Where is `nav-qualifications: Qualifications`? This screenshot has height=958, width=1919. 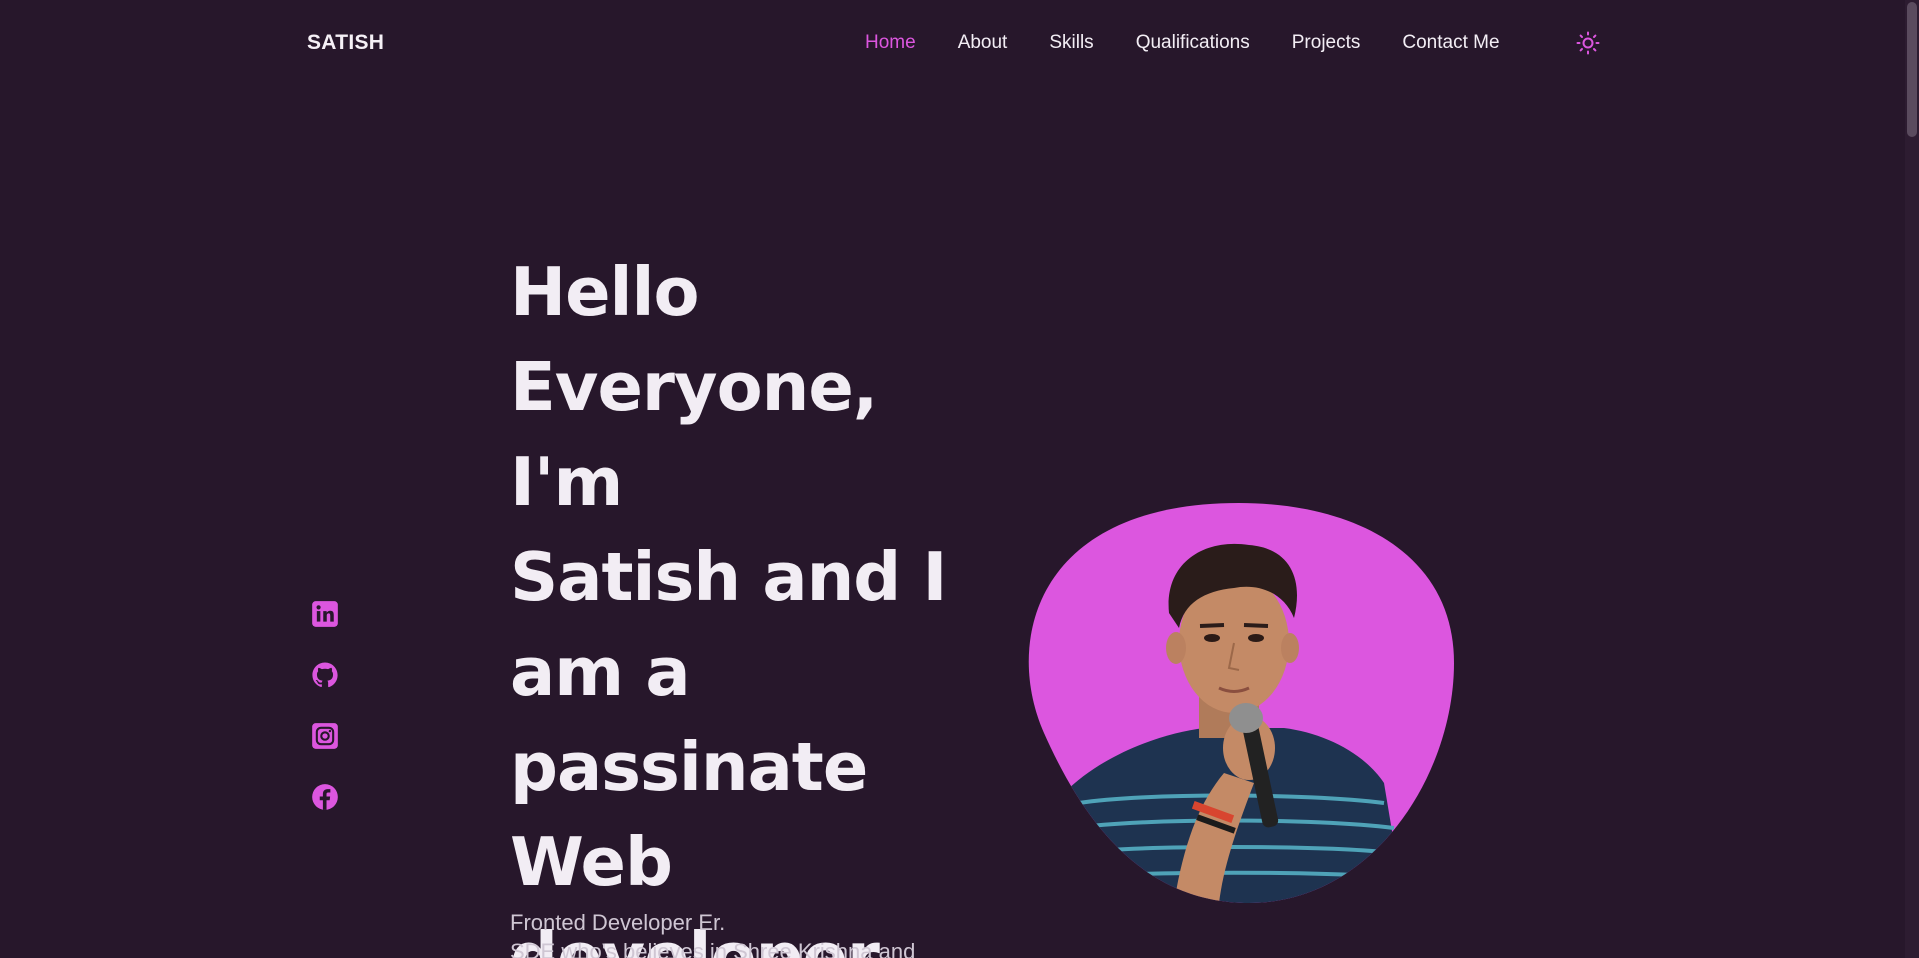 nav-qualifications: Qualifications is located at coordinates (1193, 43).